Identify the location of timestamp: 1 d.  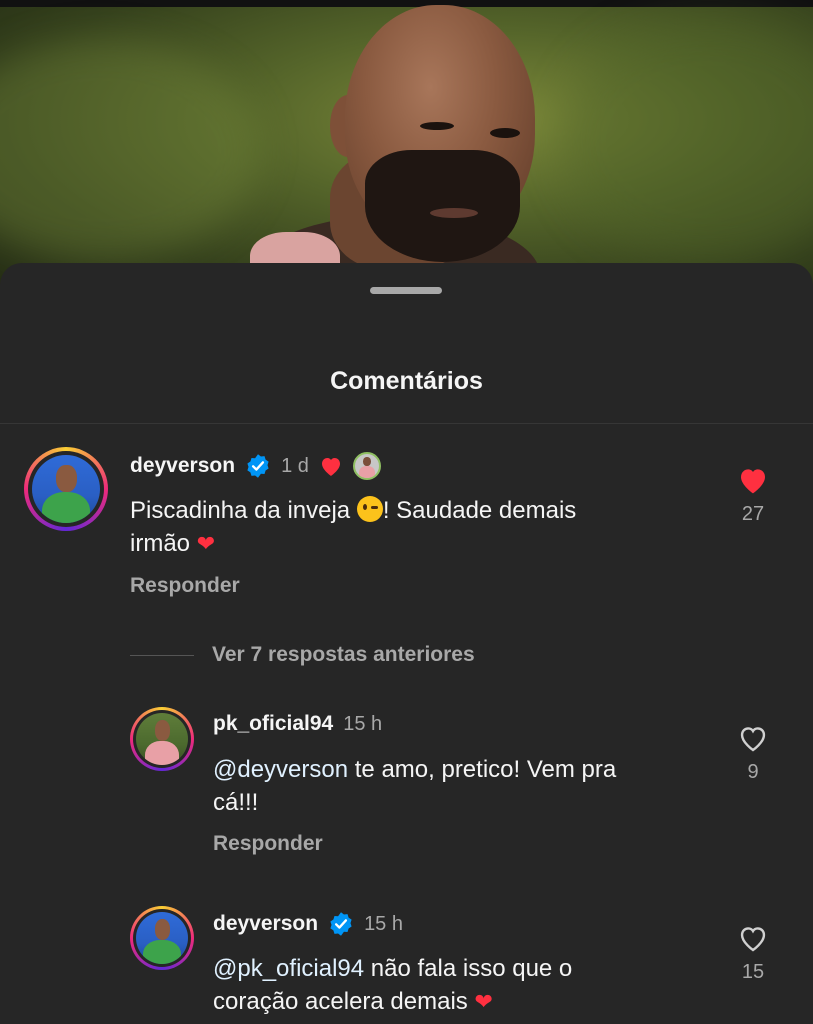
(295, 465).